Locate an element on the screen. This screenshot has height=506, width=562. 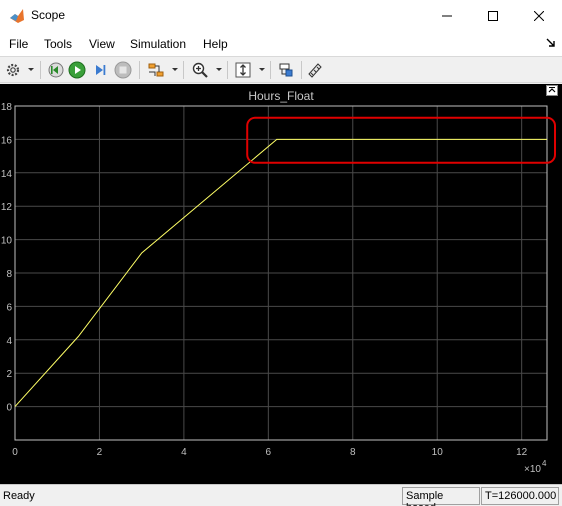
autoscale-icon is located at coordinates (243, 70).